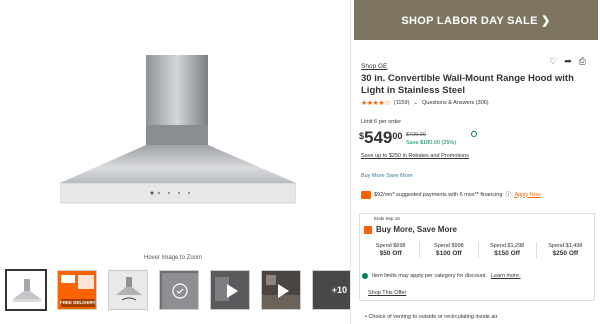  Describe the element at coordinates (508, 194) in the screenshot. I see `info-icon: ⓘ` at that location.